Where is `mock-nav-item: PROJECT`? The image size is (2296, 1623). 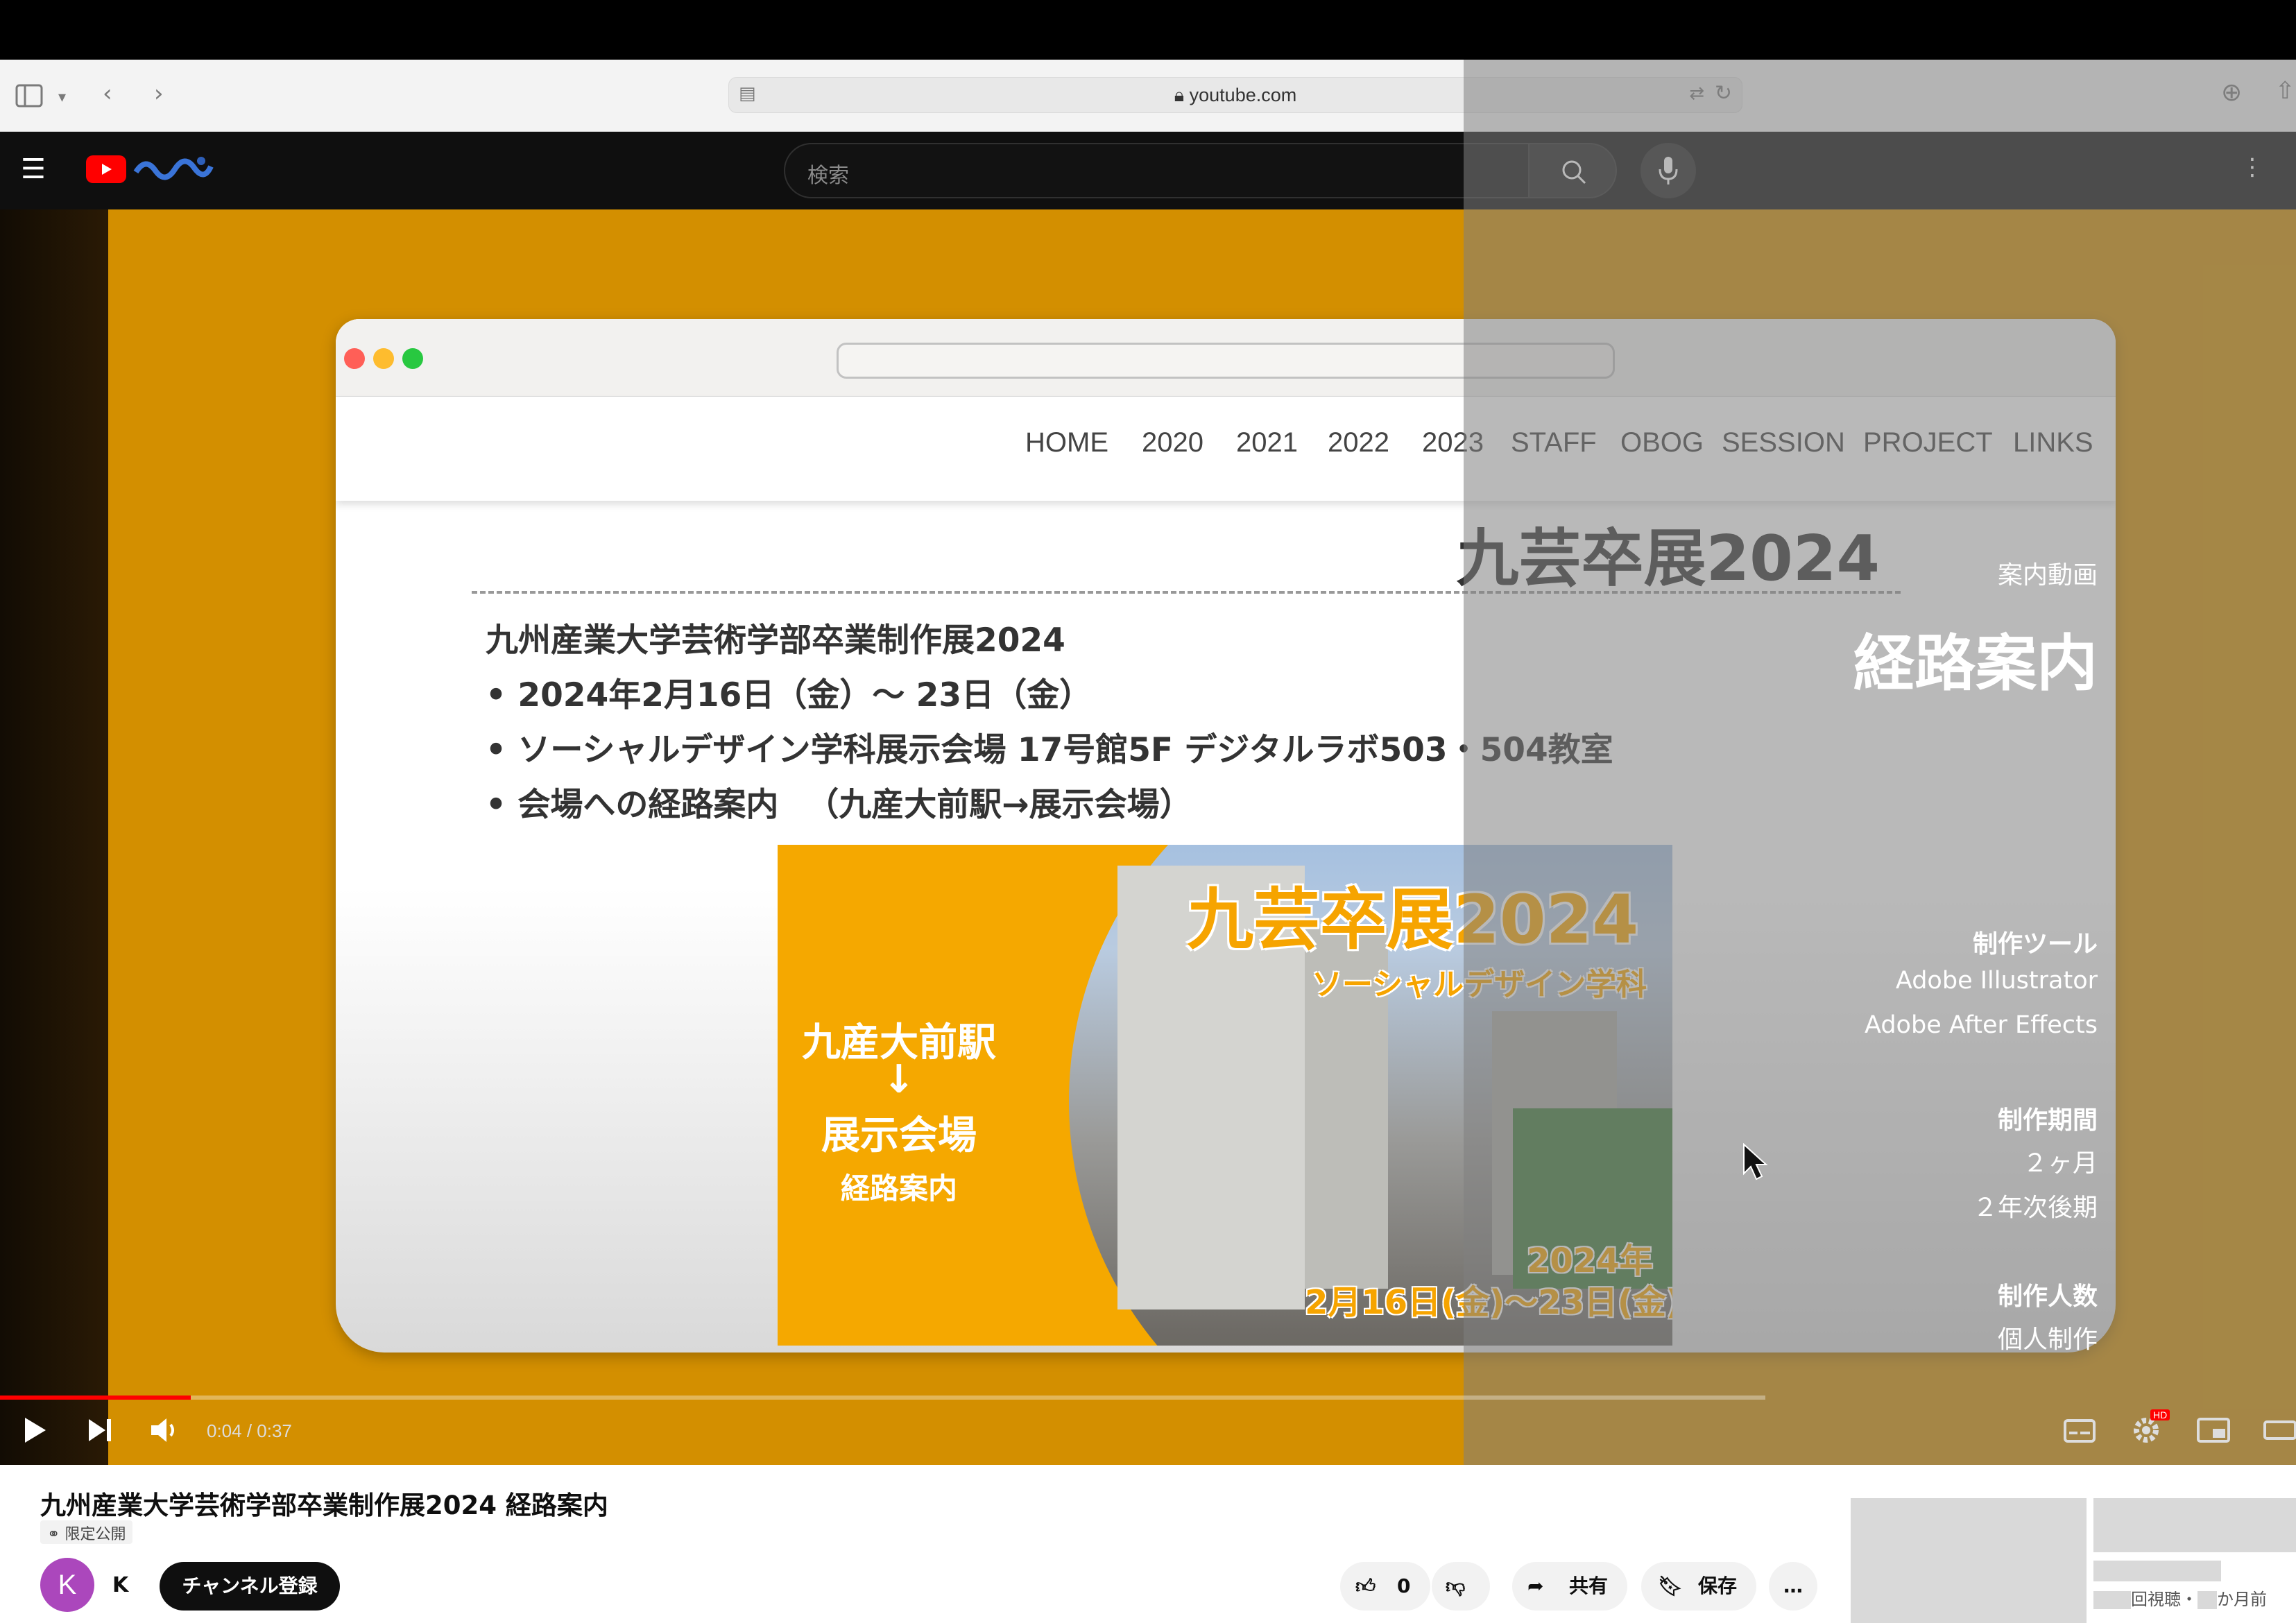
mock-nav-item: PROJECT is located at coordinates (1928, 442).